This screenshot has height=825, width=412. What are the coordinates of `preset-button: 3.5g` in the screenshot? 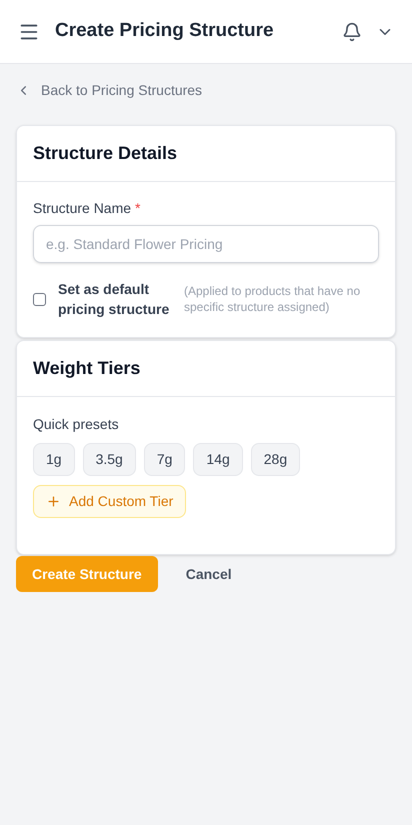 It's located at (109, 459).